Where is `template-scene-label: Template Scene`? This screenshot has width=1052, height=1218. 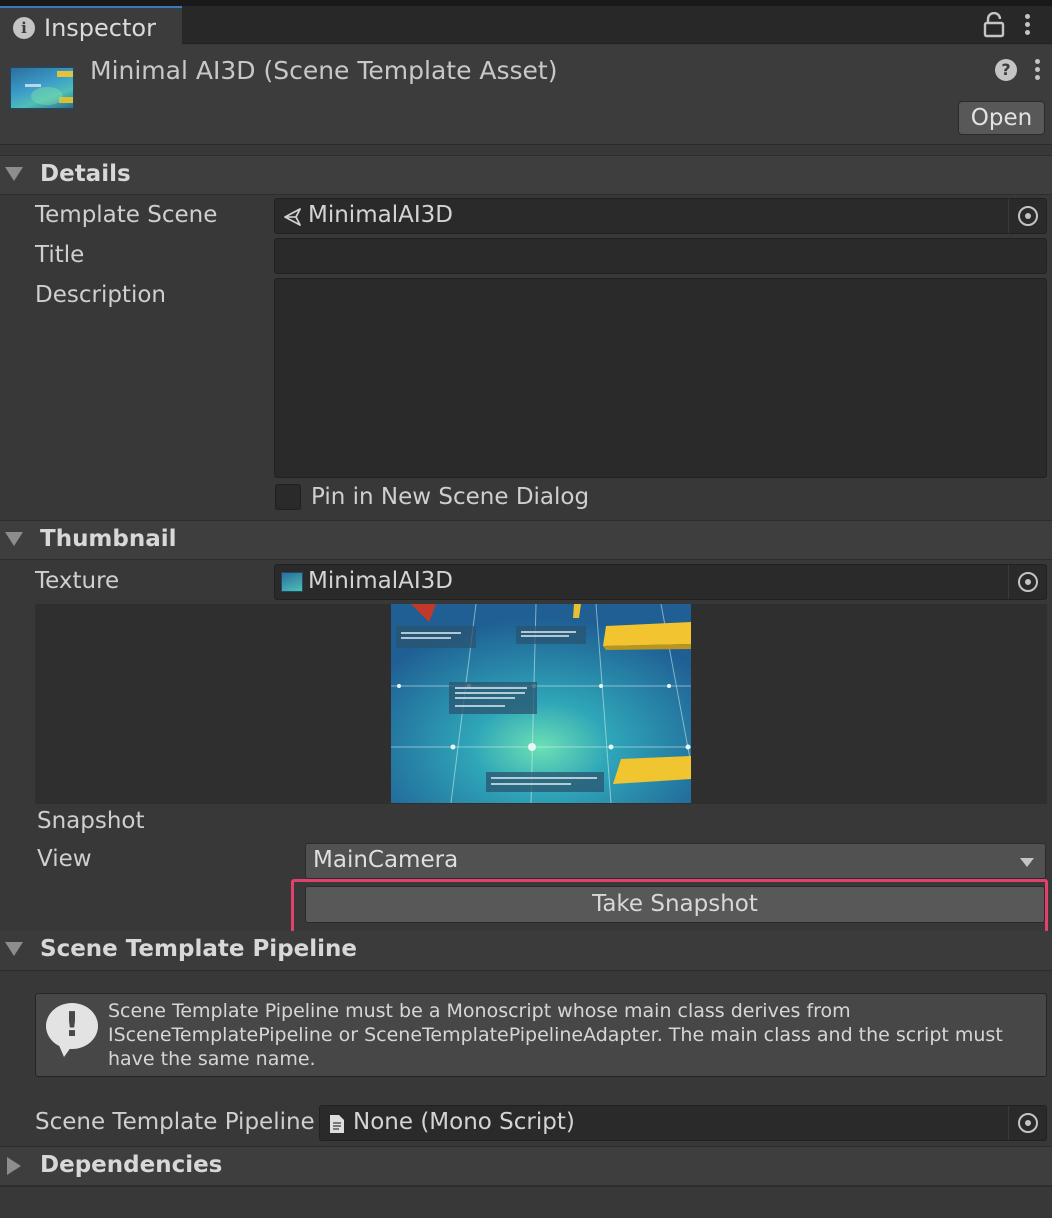
template-scene-label: Template Scene is located at coordinates (126, 215).